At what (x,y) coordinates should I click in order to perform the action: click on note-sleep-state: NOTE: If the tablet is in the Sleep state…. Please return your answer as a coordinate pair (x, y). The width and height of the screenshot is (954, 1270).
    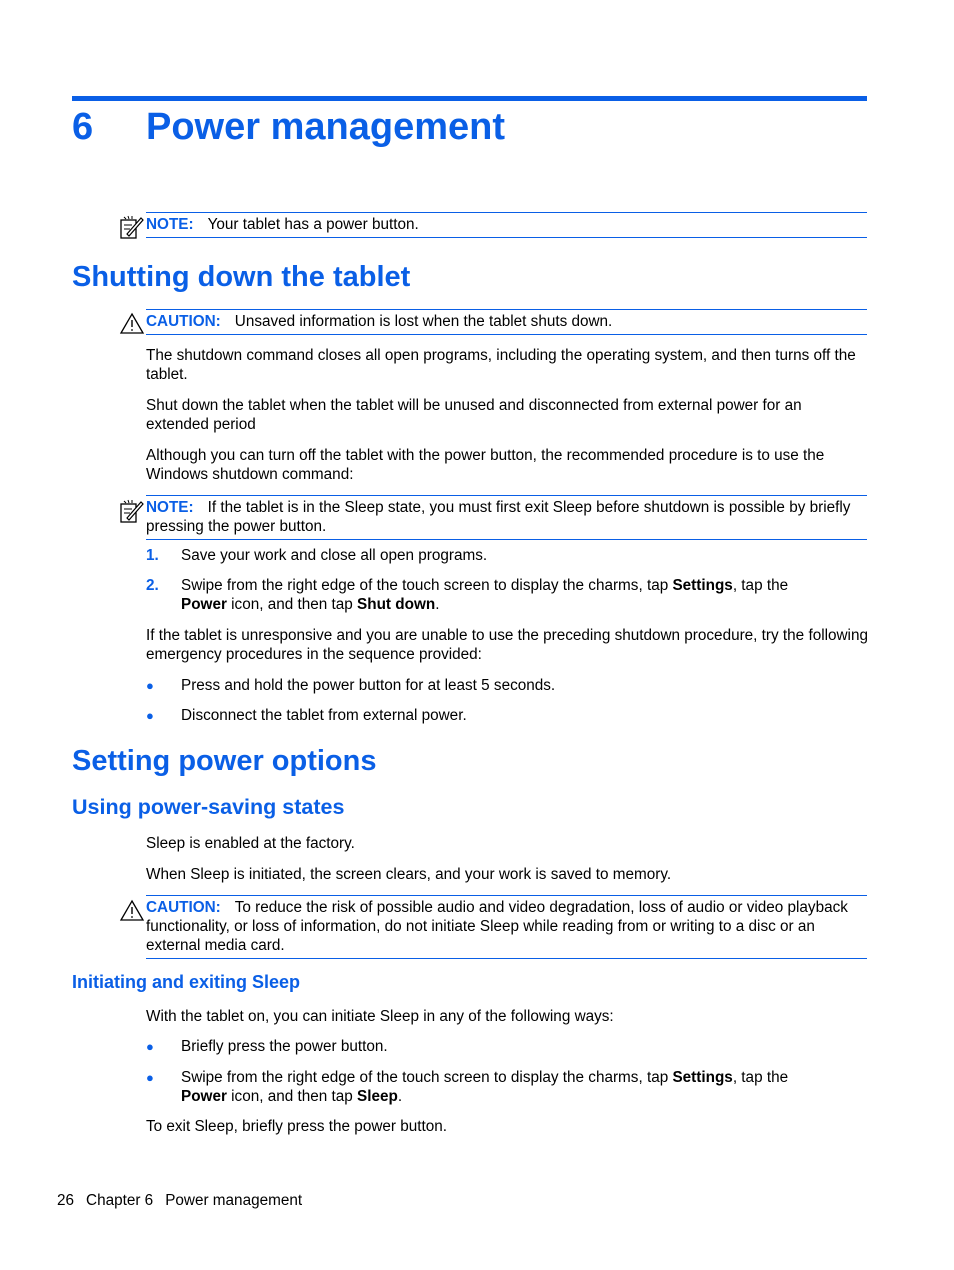
    Looking at the image, I should click on (506, 517).